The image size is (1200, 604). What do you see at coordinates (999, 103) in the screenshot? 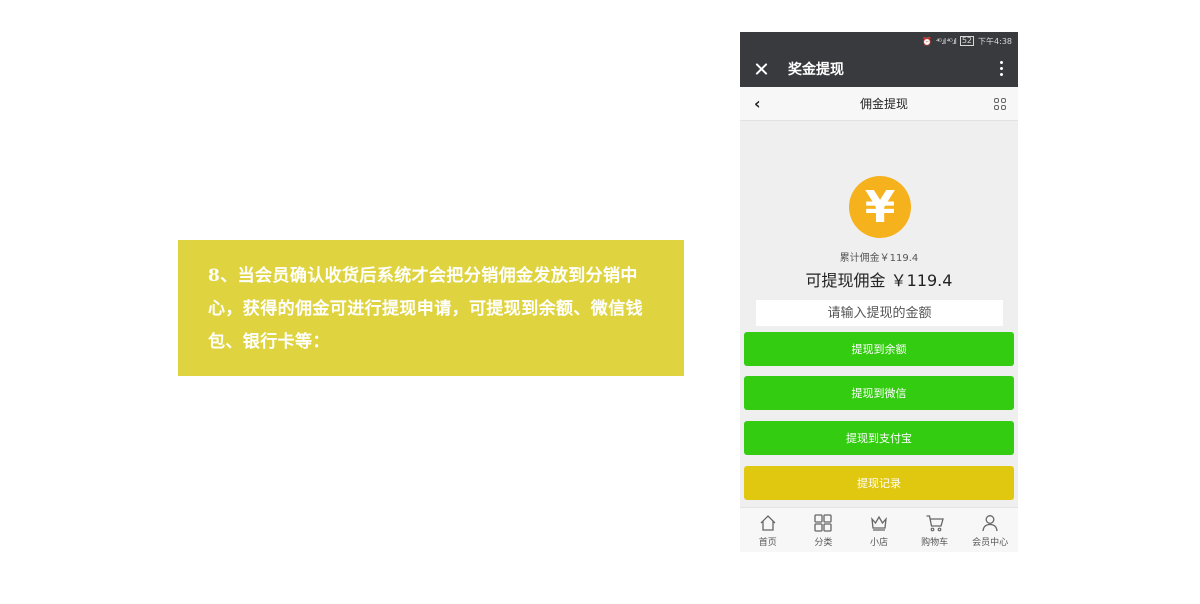
I see `grid-menu-icon` at bounding box center [999, 103].